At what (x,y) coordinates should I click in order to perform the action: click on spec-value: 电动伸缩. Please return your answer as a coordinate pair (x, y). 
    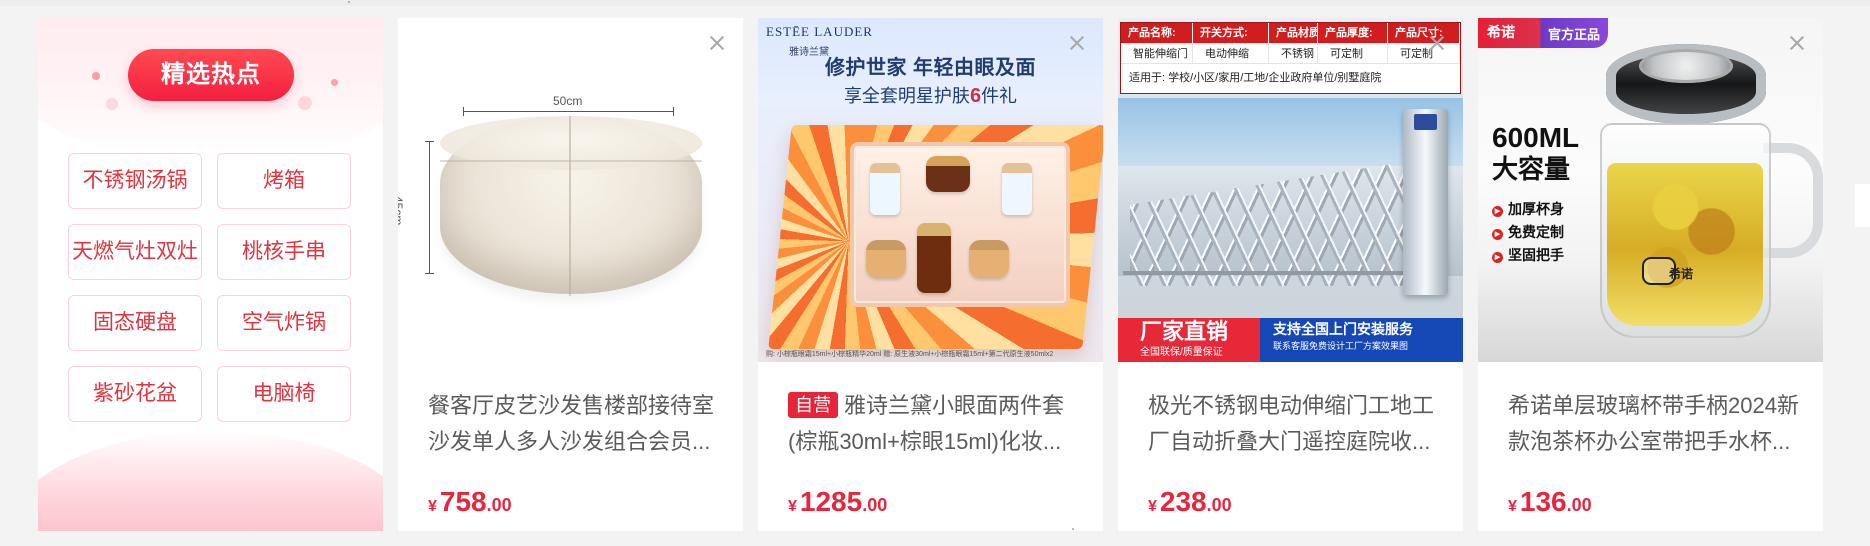
    Looking at the image, I should click on (1231, 53).